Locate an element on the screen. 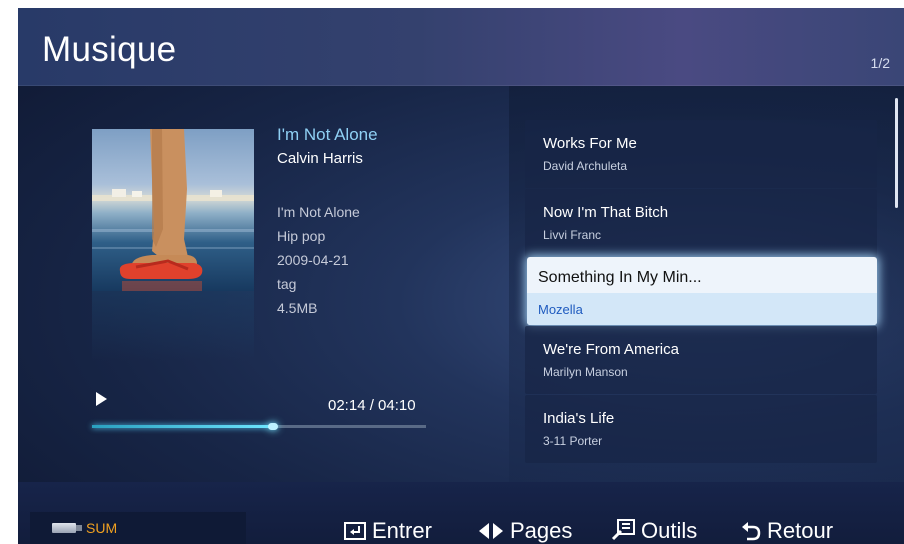 The height and width of the screenshot is (544, 904). progress-bar is located at coordinates (259, 426).